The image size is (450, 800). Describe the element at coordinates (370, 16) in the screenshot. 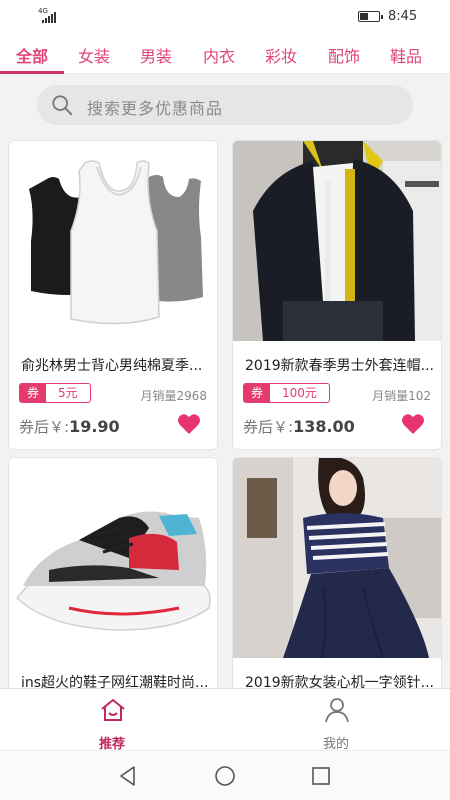

I see `battery-icon` at that location.